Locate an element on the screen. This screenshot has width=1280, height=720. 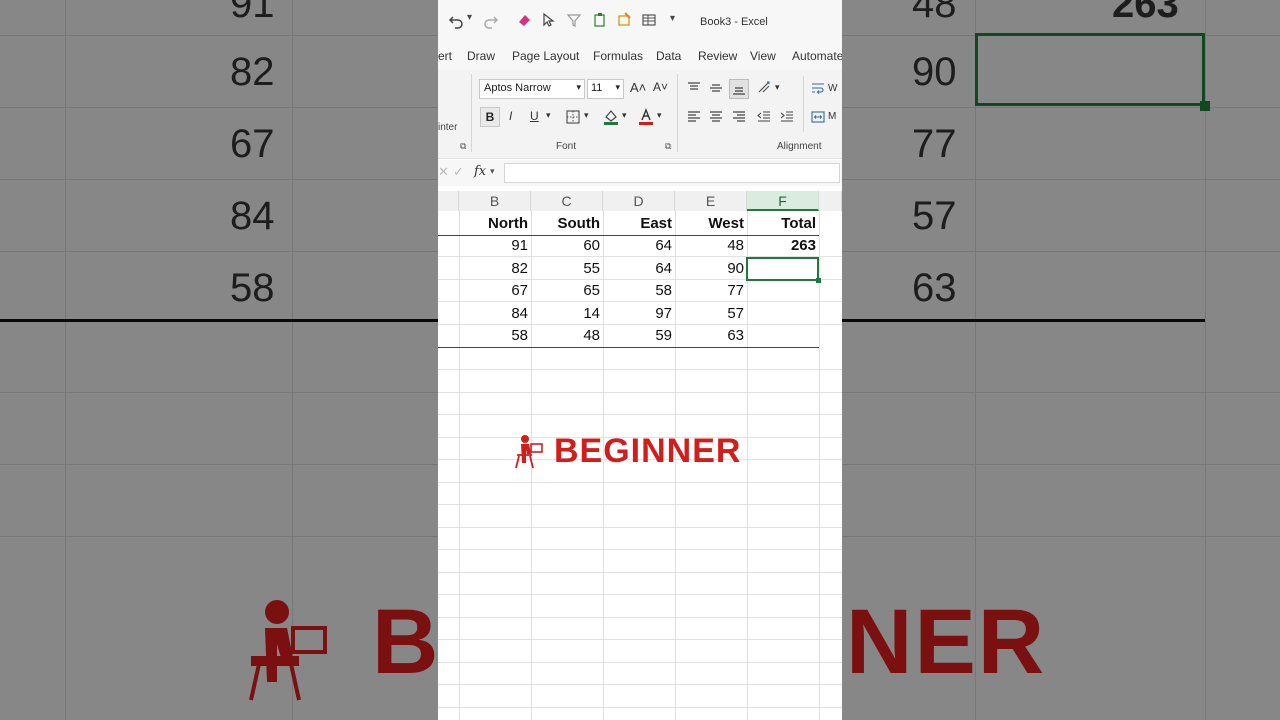
shrink-font-button: A˅ is located at coordinates (660, 87).